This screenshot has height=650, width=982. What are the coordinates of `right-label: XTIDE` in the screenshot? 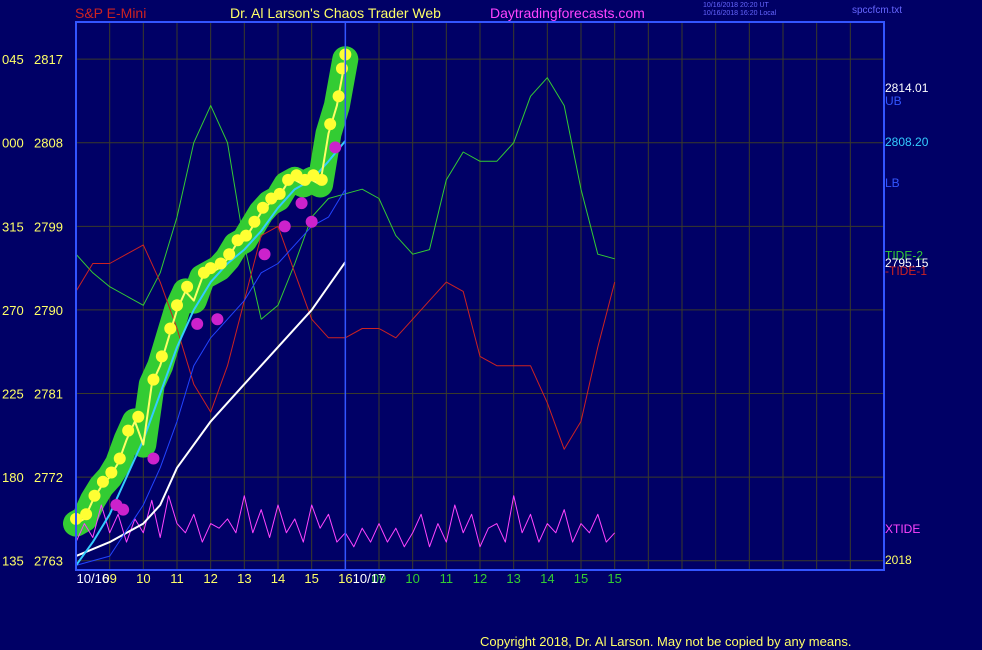 It's located at (902, 529).